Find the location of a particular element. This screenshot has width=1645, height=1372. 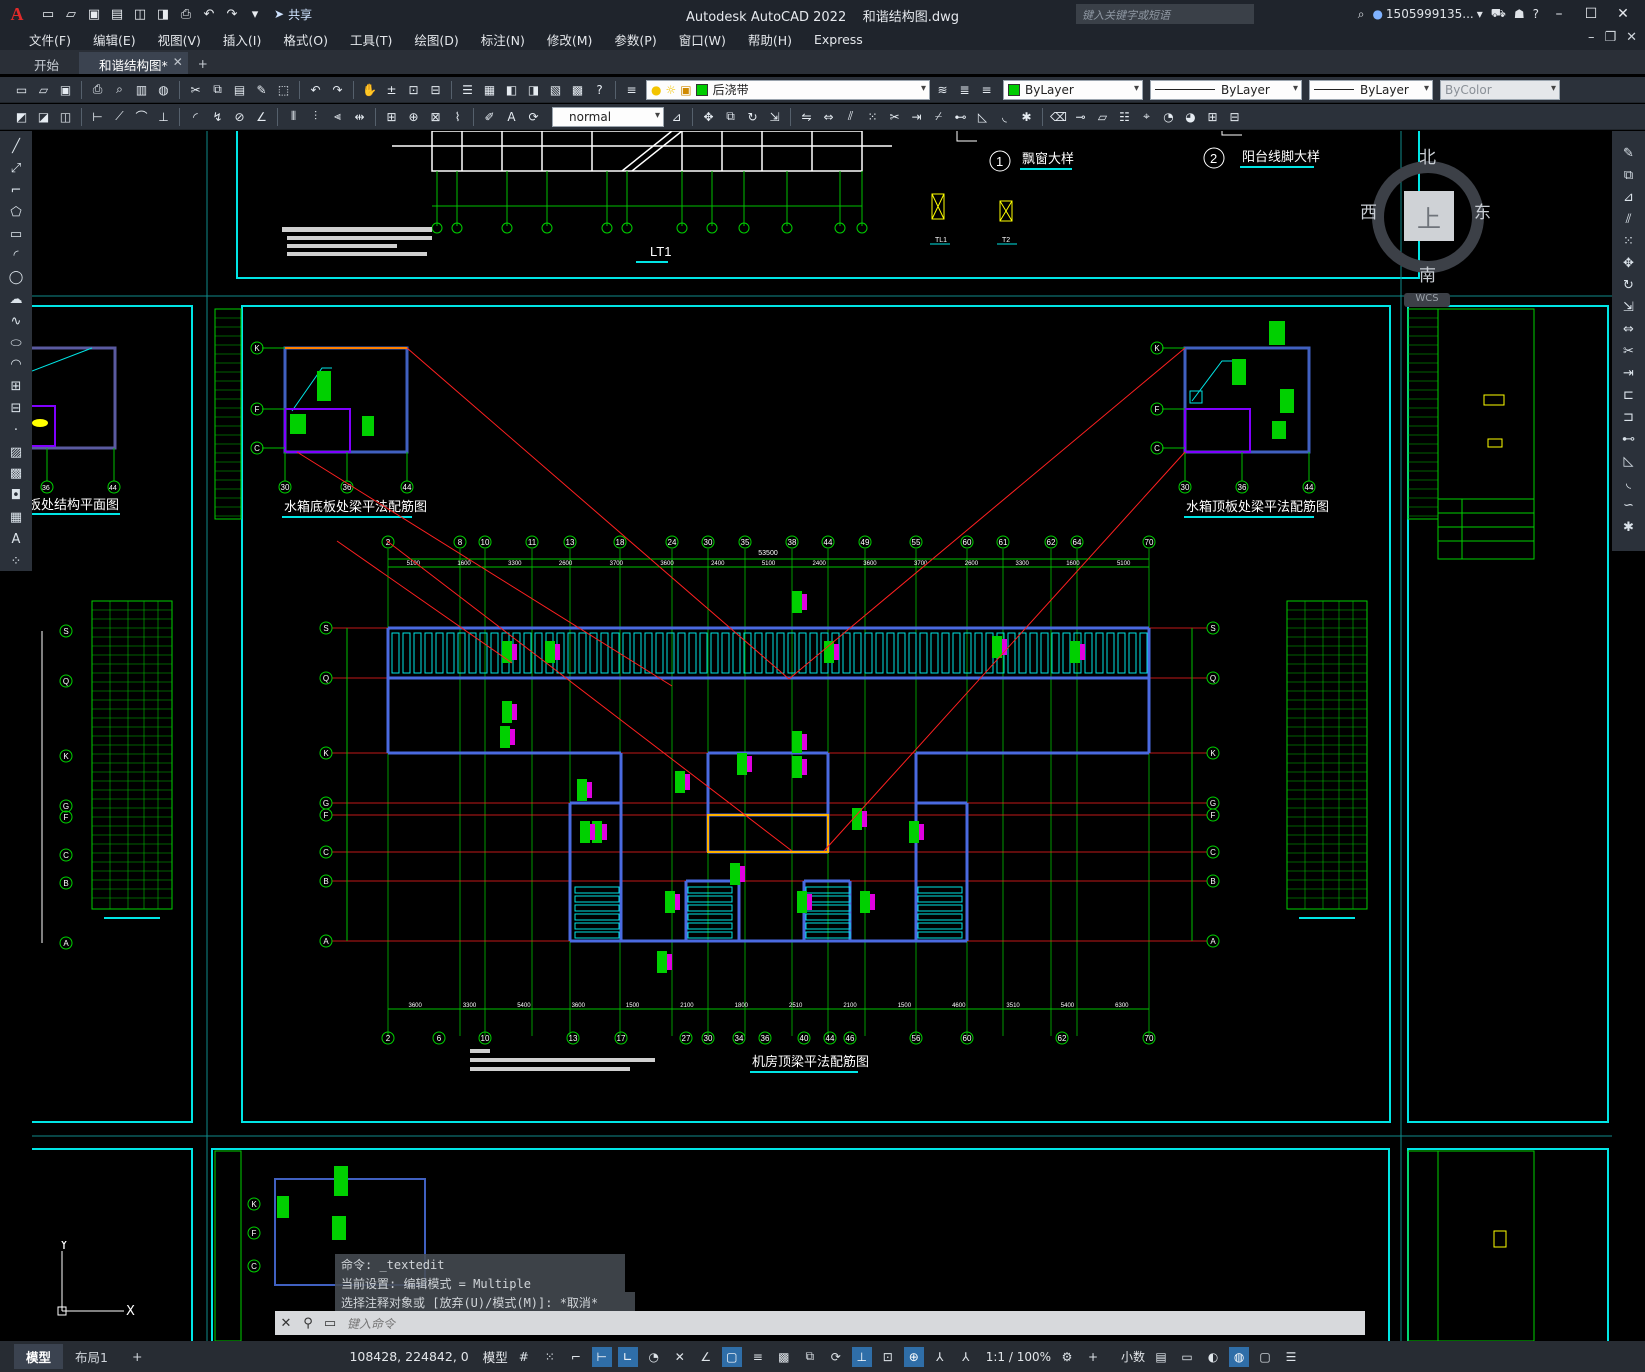

move-icon: ✥ is located at coordinates (708, 116).